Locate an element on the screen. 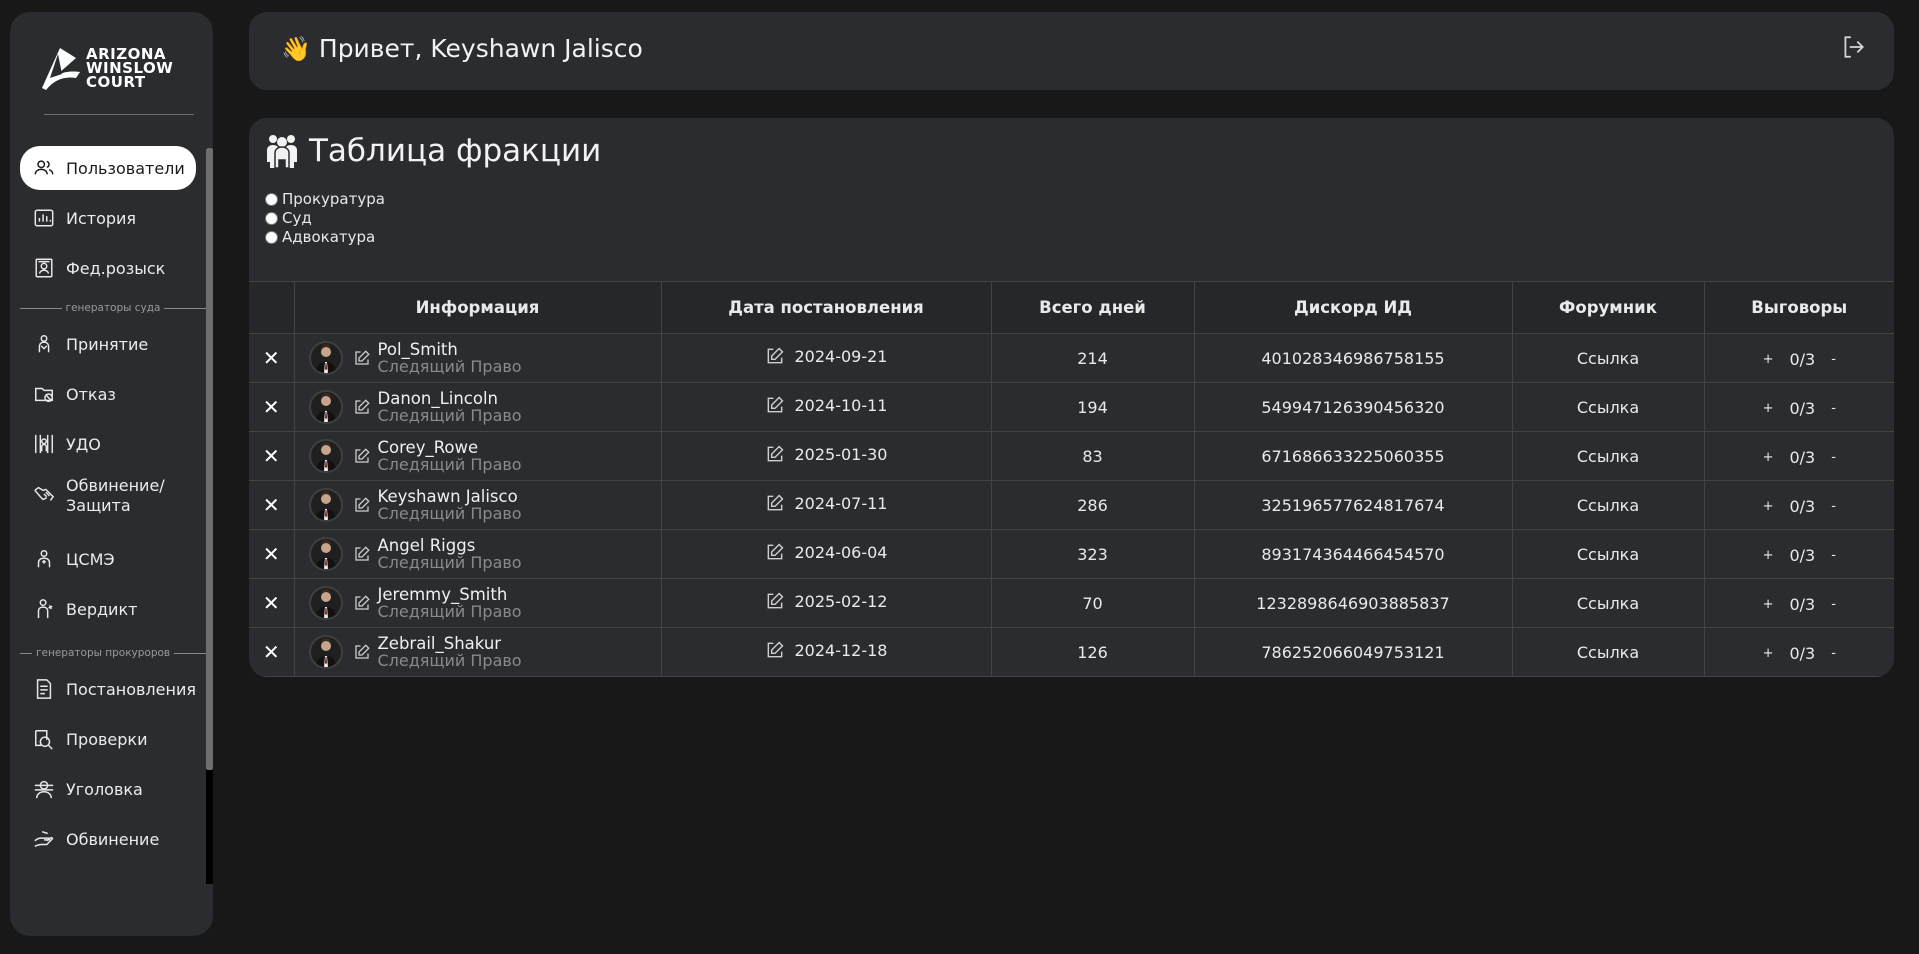 Image resolution: width=1919 pixels, height=954 pixels. chart-icon is located at coordinates (44, 218).